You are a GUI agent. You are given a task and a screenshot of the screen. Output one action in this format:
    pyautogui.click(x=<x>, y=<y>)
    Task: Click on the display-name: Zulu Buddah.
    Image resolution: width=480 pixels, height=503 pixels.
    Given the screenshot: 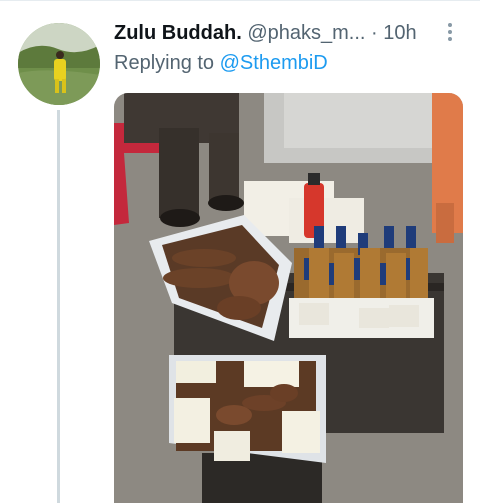 What is the action you would take?
    pyautogui.click(x=178, y=33)
    